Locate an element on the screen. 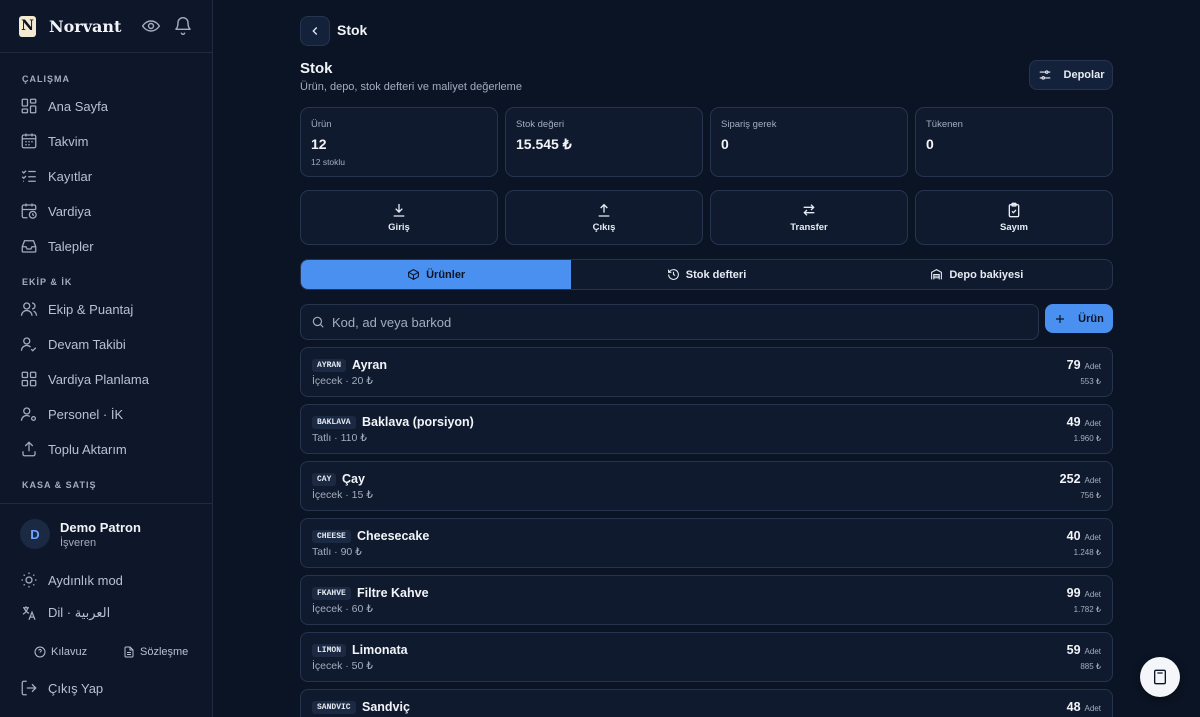  theme-toggle: Aydınlık mod is located at coordinates (71, 580).